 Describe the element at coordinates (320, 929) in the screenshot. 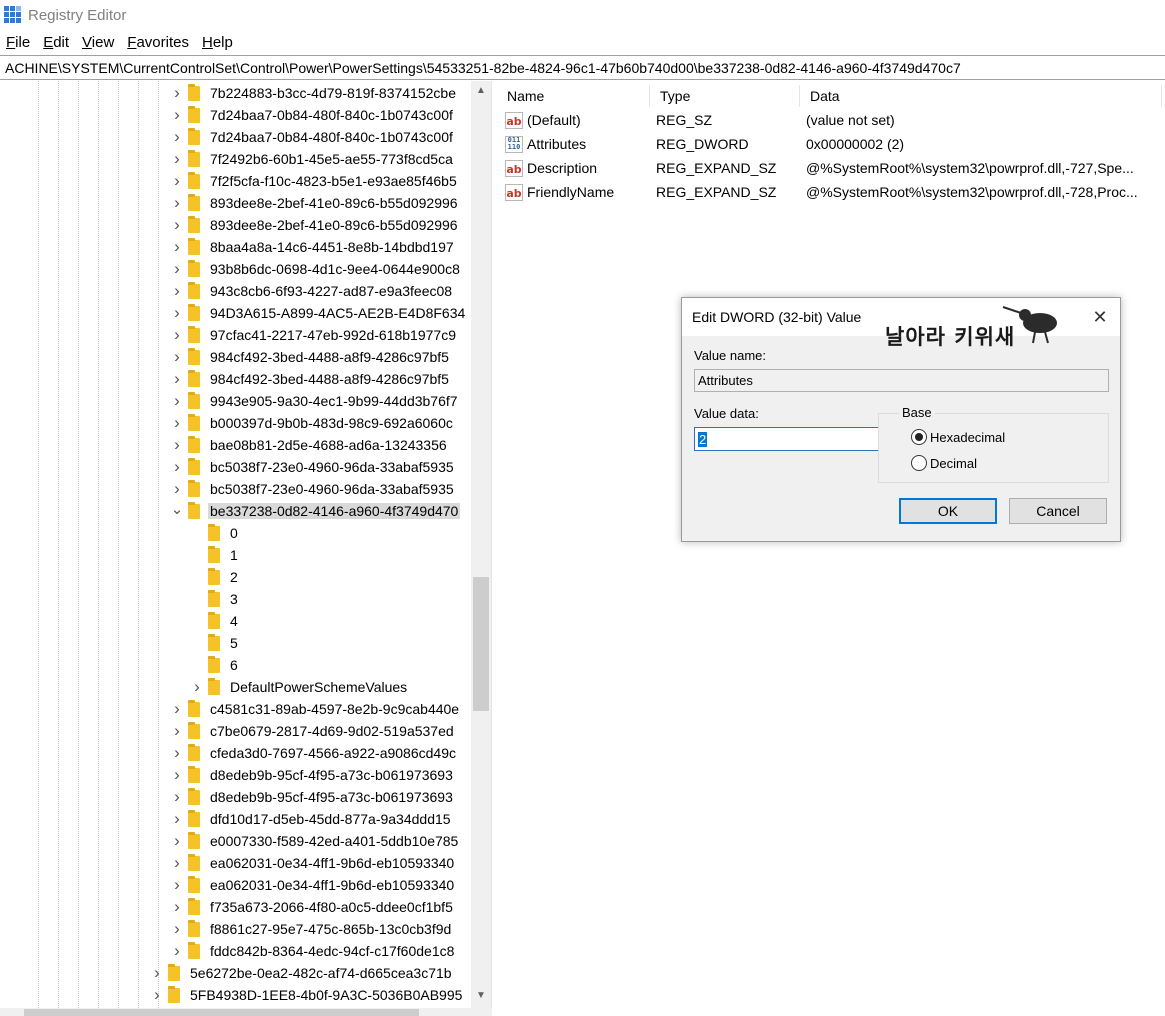

I see `tree-node: › f8861c27-95e7-475c-865b-13c0cb3f9d` at that location.